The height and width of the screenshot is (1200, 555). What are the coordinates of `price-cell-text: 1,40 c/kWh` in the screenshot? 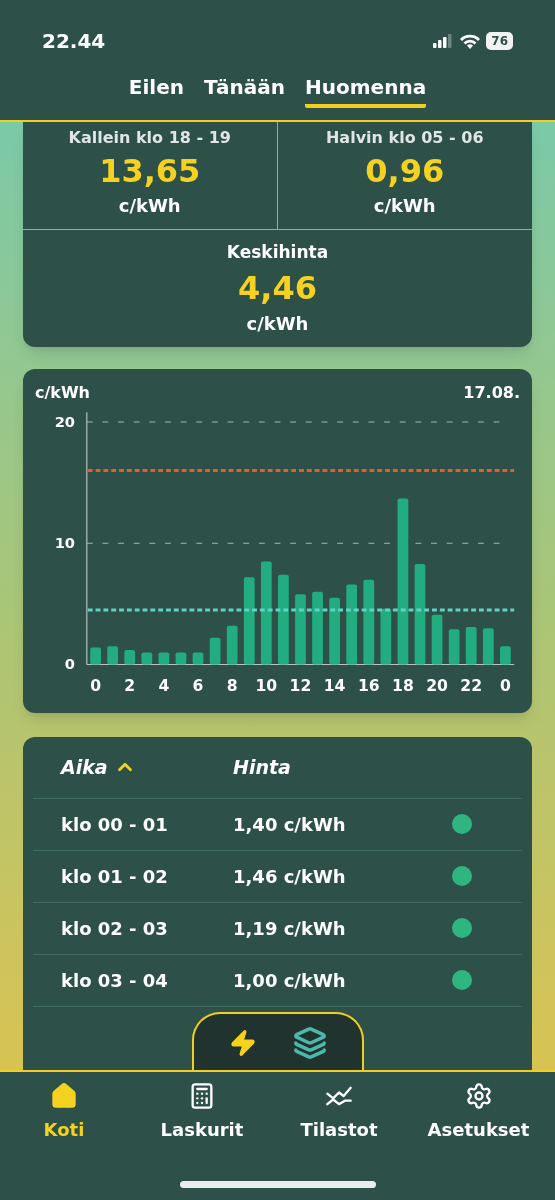 It's located at (290, 824).